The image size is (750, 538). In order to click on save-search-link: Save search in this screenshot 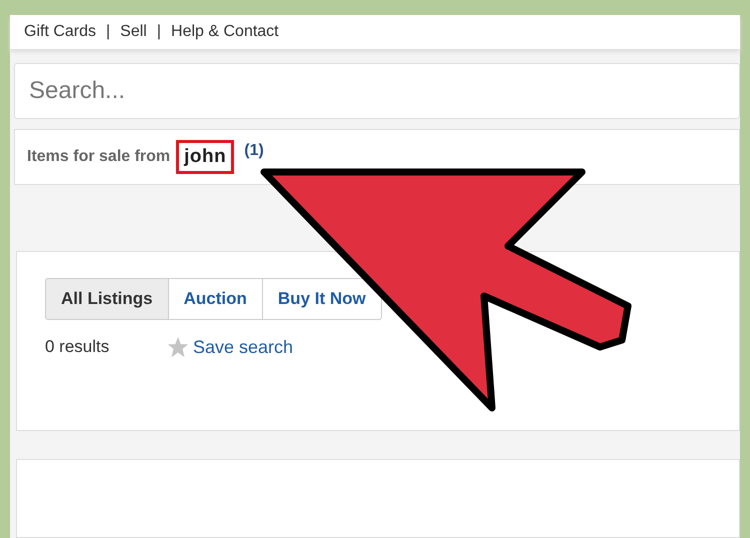, I will do `click(243, 347)`.